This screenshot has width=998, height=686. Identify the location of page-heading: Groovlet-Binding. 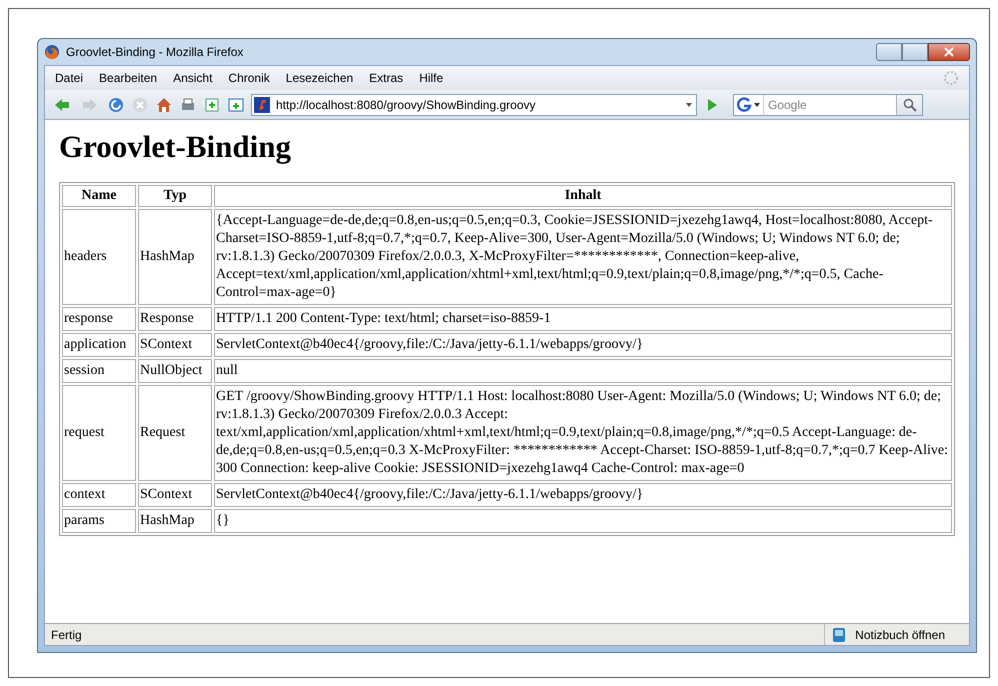
(175, 147).